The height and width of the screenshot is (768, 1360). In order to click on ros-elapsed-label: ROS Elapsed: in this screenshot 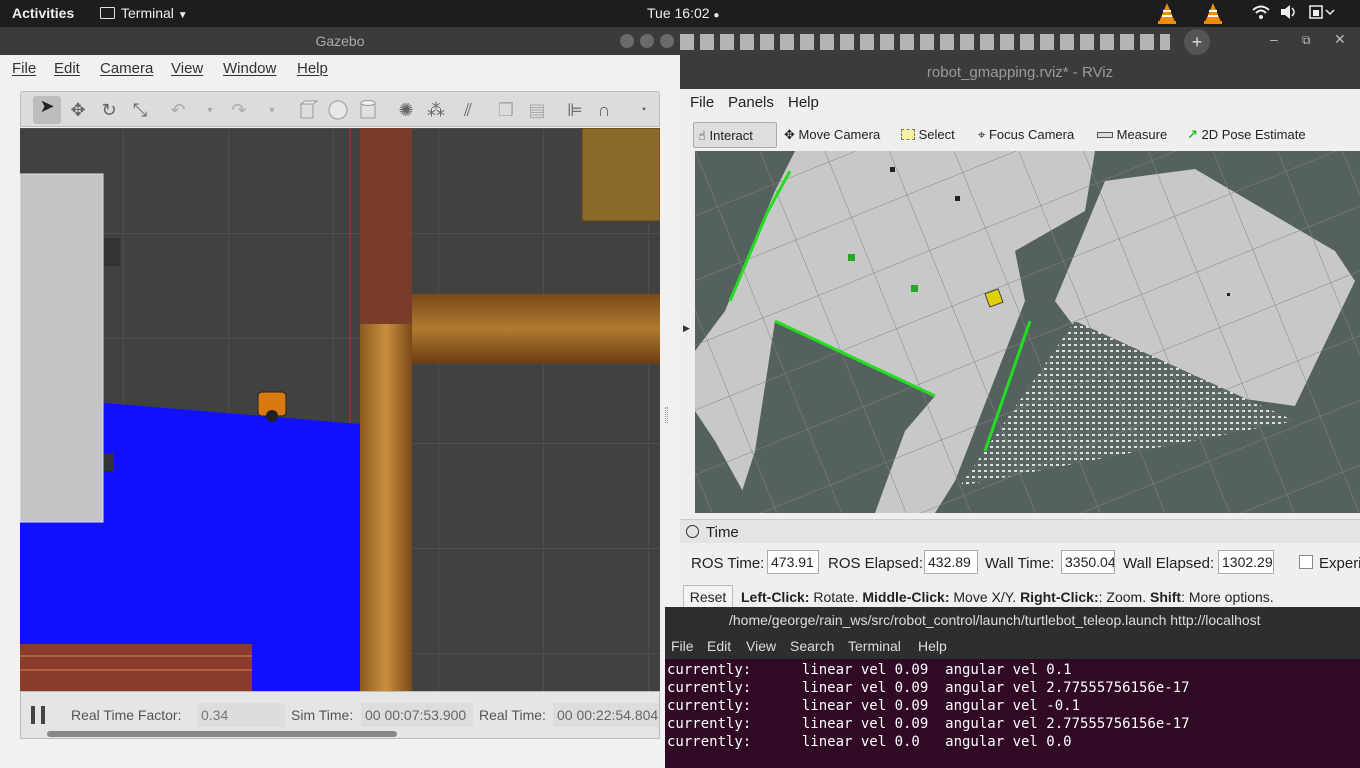, I will do `click(876, 563)`.